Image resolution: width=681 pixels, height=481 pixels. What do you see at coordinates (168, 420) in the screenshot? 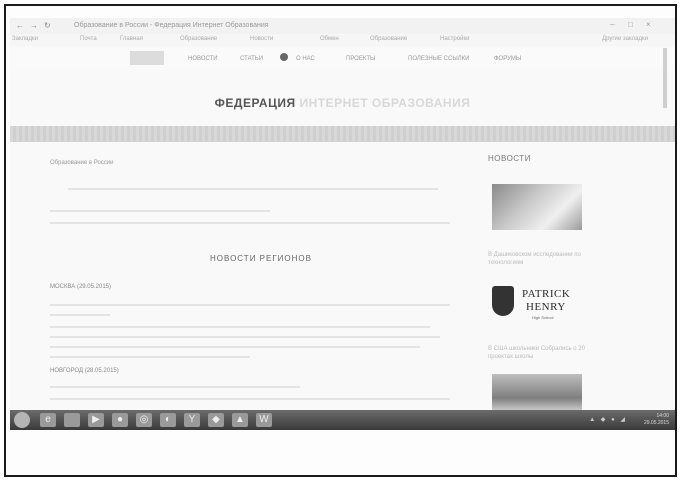
I see `app-icon: ◐` at bounding box center [168, 420].